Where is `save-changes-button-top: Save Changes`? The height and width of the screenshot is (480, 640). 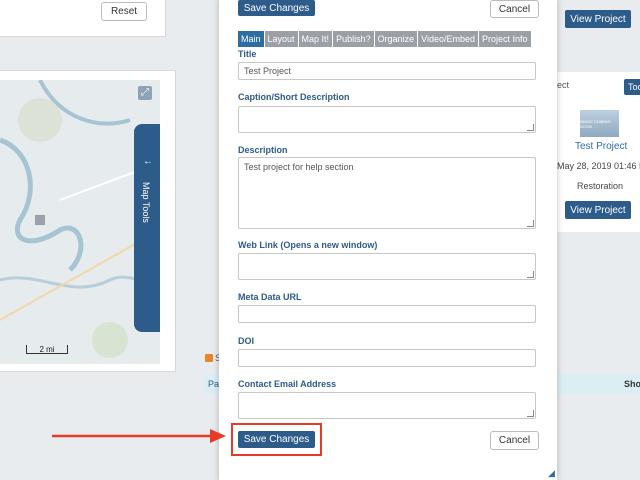 save-changes-button-top: Save Changes is located at coordinates (276, 8).